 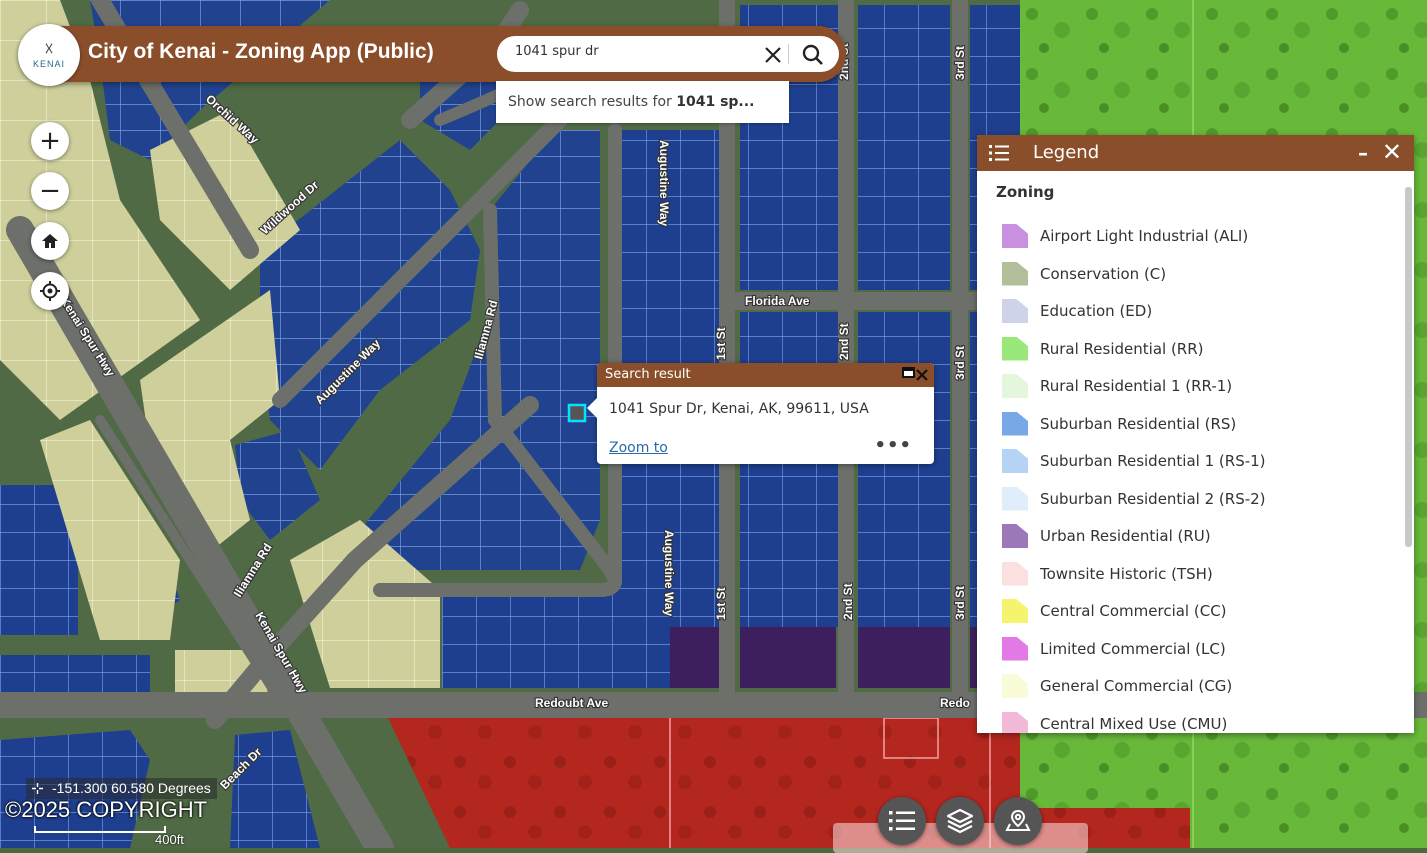 I want to click on street-label-1st-north: 1st St, so click(x=721, y=343).